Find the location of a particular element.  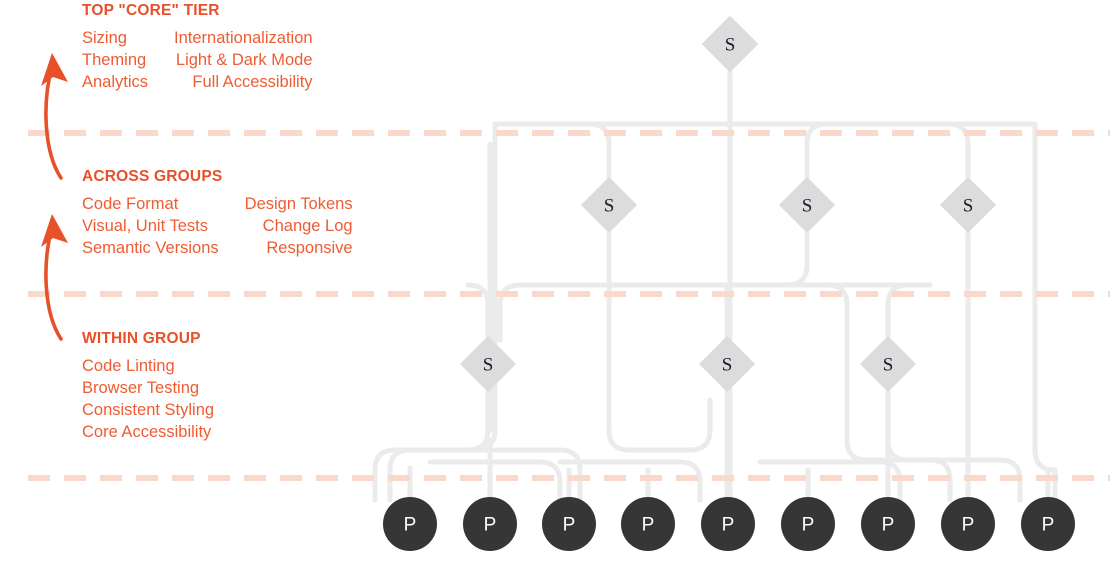

legend-heading-core: TOP "CORE" TIER is located at coordinates (151, 10).